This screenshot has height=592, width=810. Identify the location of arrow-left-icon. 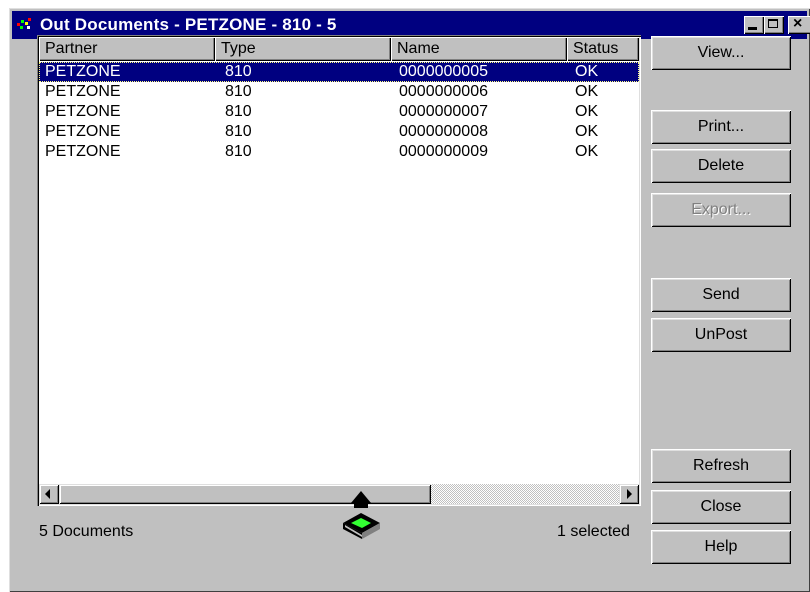
(47, 494).